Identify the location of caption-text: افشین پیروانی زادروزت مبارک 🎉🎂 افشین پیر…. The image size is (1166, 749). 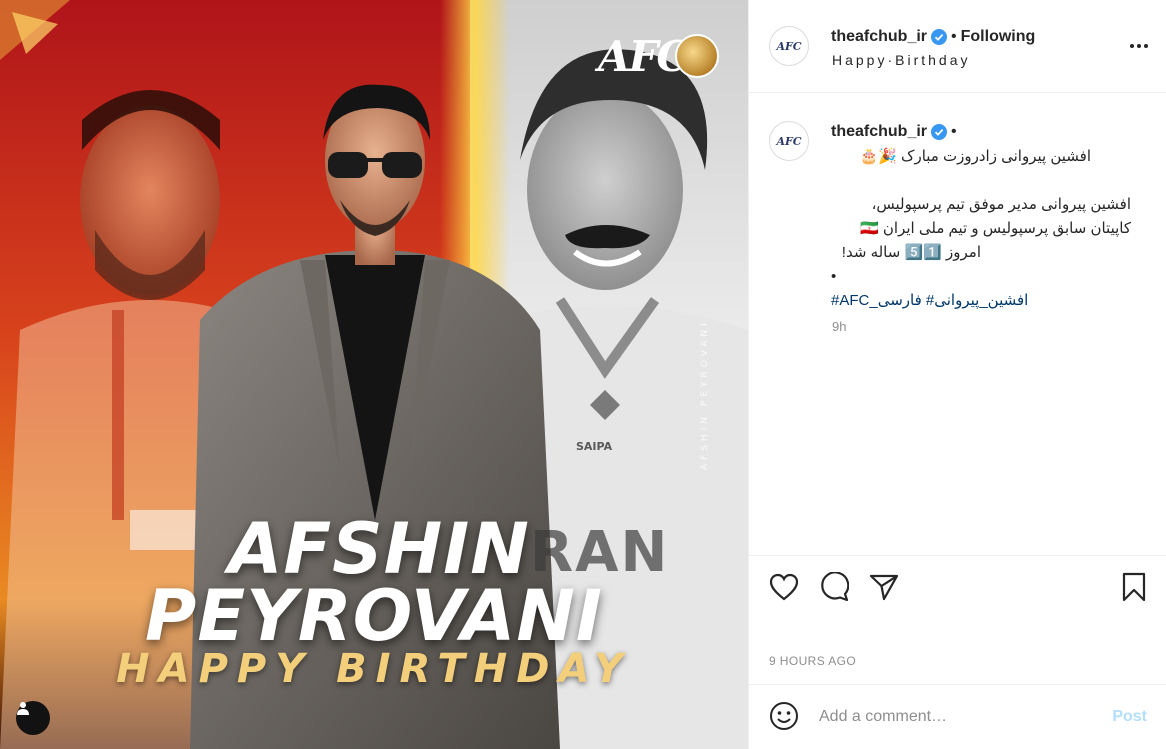
(981, 229).